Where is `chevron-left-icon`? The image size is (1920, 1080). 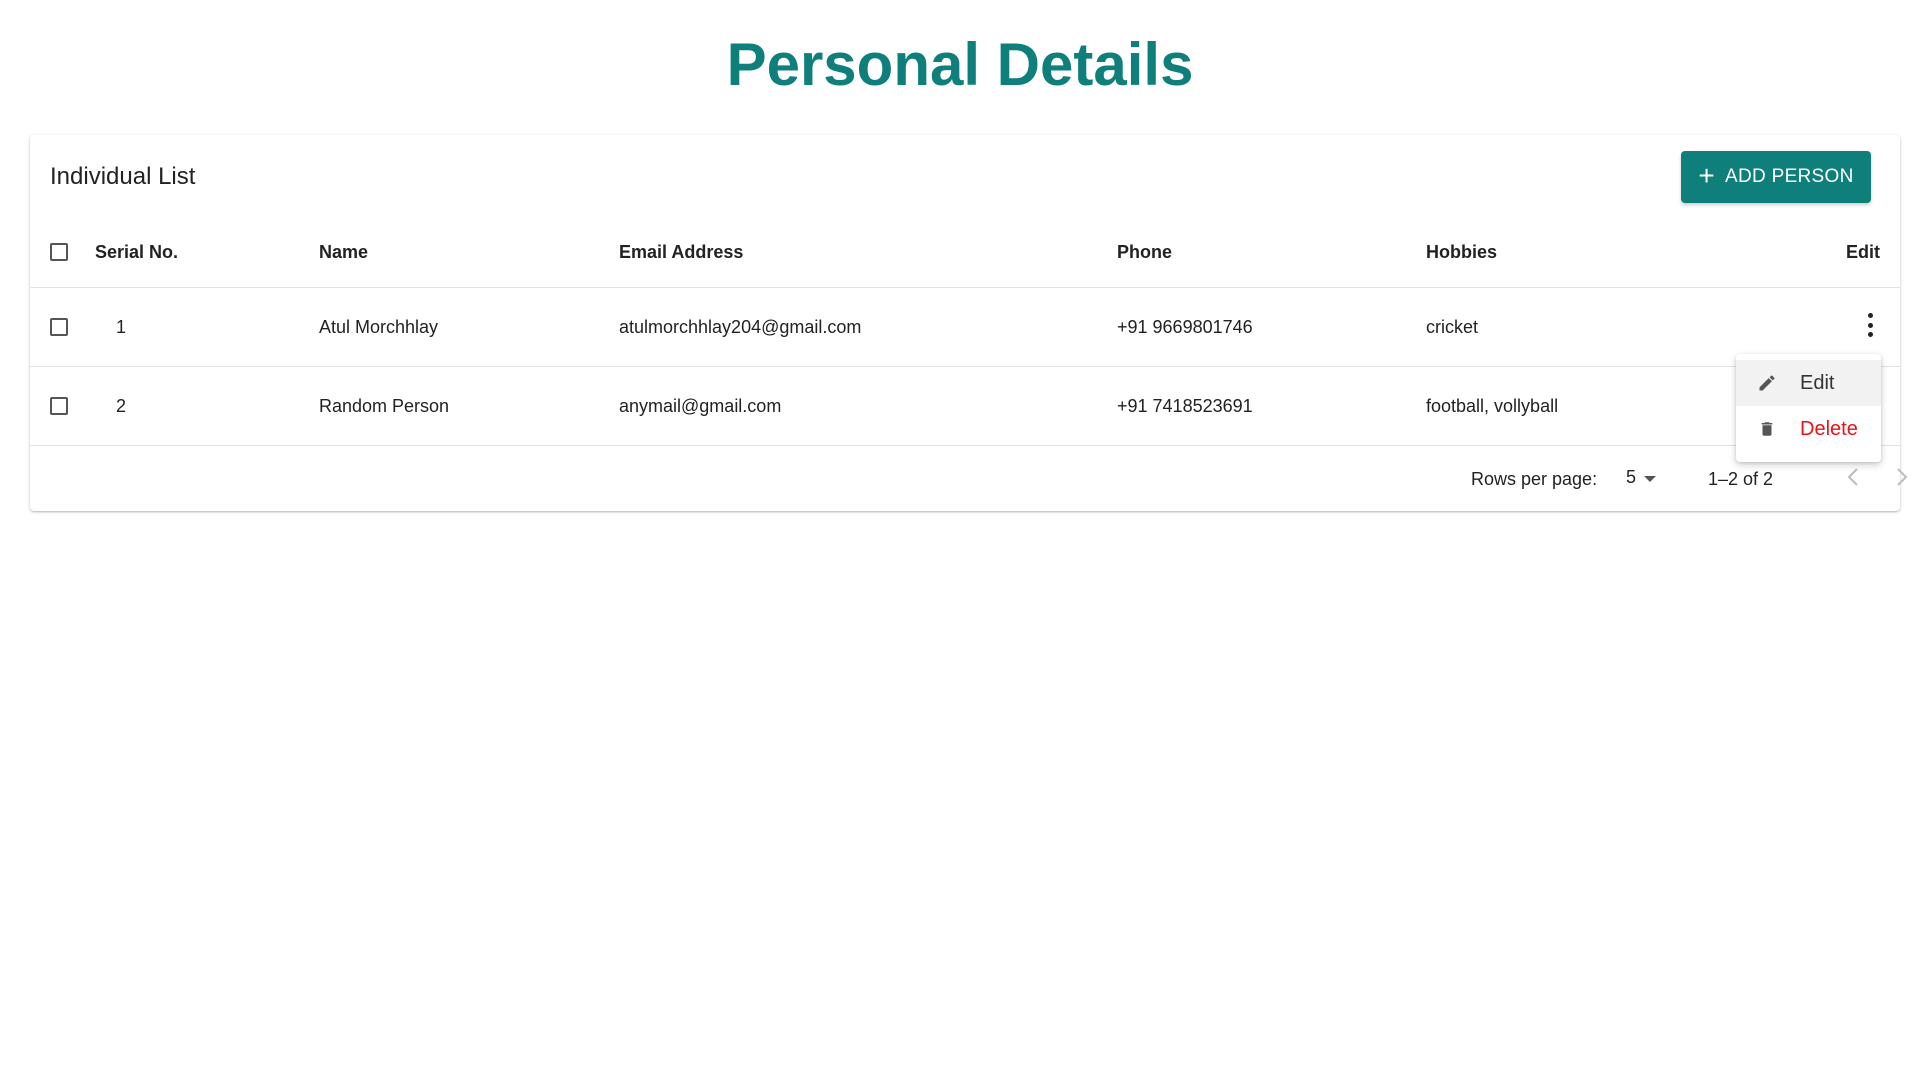
chevron-left-icon is located at coordinates (1853, 477).